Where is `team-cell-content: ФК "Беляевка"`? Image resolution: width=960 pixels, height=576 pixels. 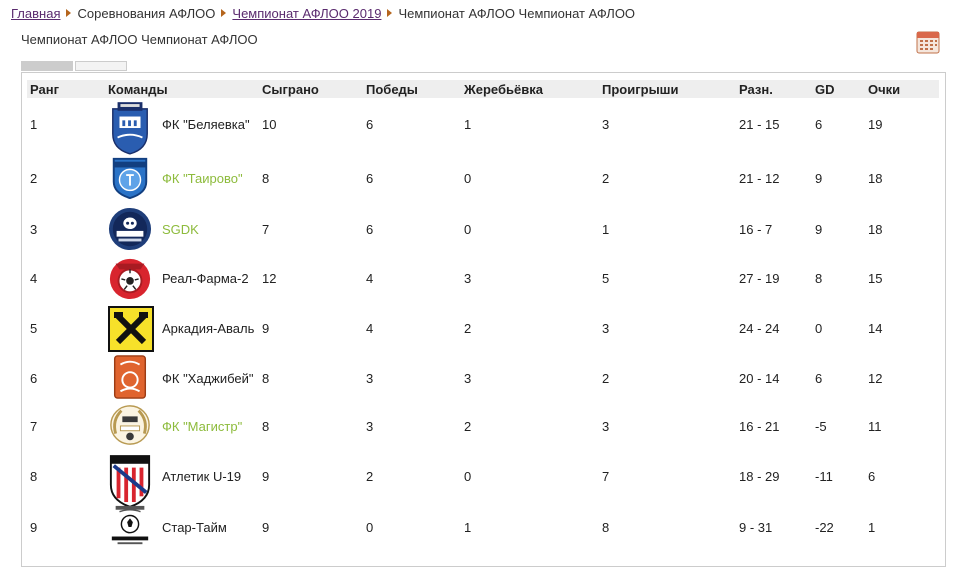 team-cell-content: ФК "Беляевка" is located at coordinates (183, 128).